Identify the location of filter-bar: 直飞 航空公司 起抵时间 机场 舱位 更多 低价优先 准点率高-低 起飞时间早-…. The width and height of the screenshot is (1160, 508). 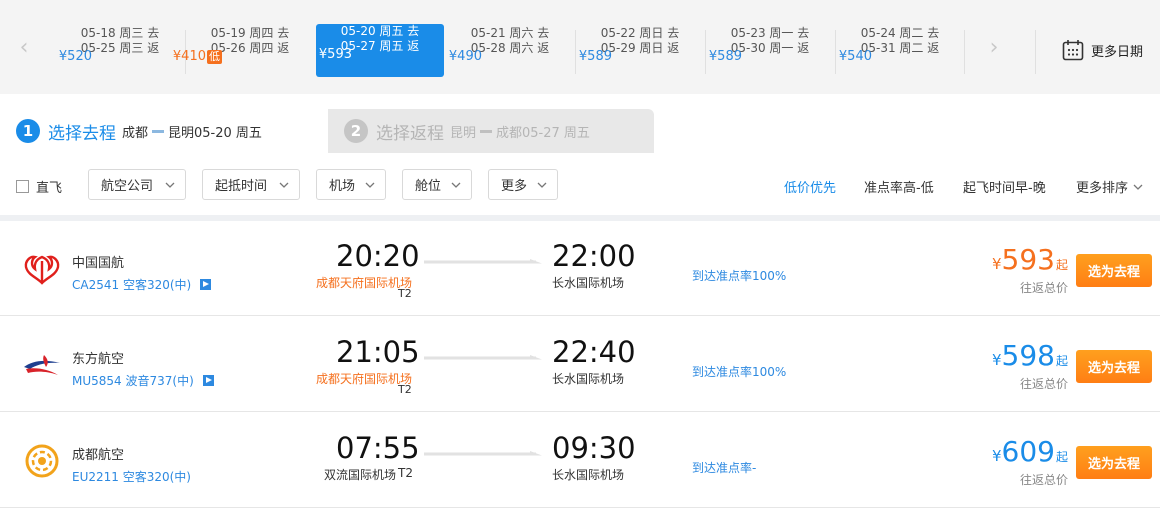
(580, 184).